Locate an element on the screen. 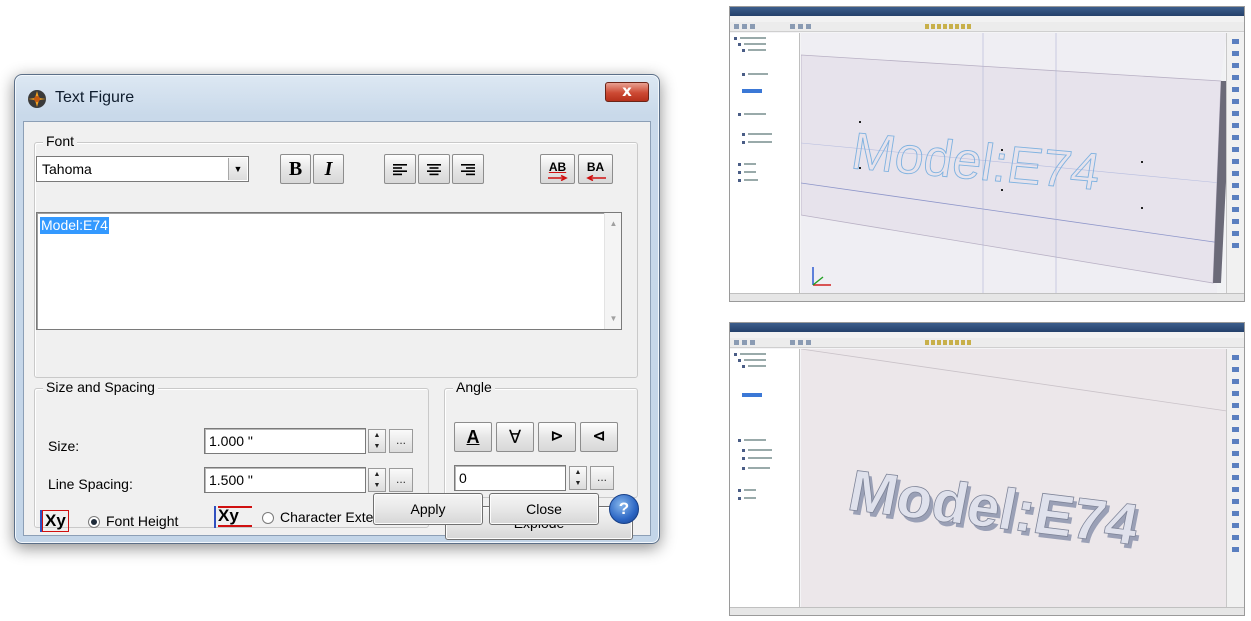  char-extents-radio is located at coordinates (268, 518).